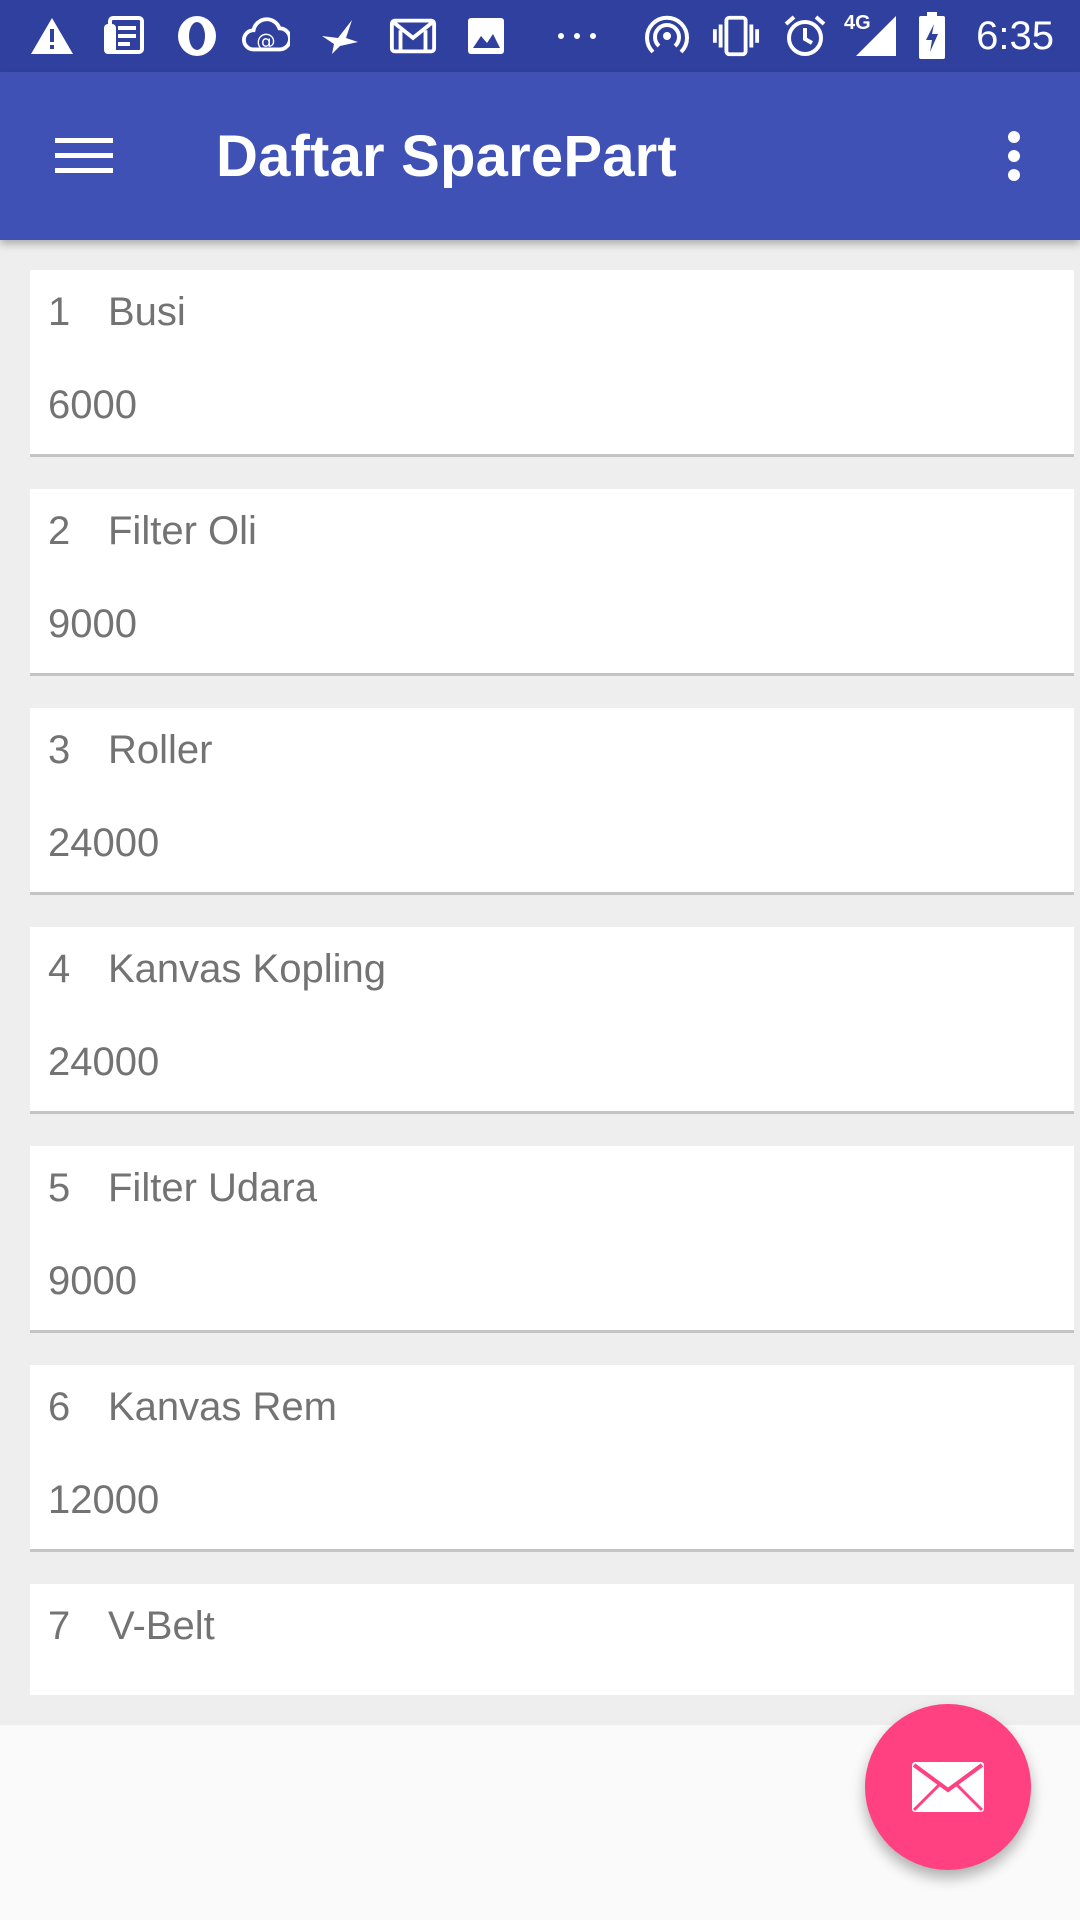 This screenshot has width=1080, height=1920. I want to click on item-number: 2, so click(59, 531).